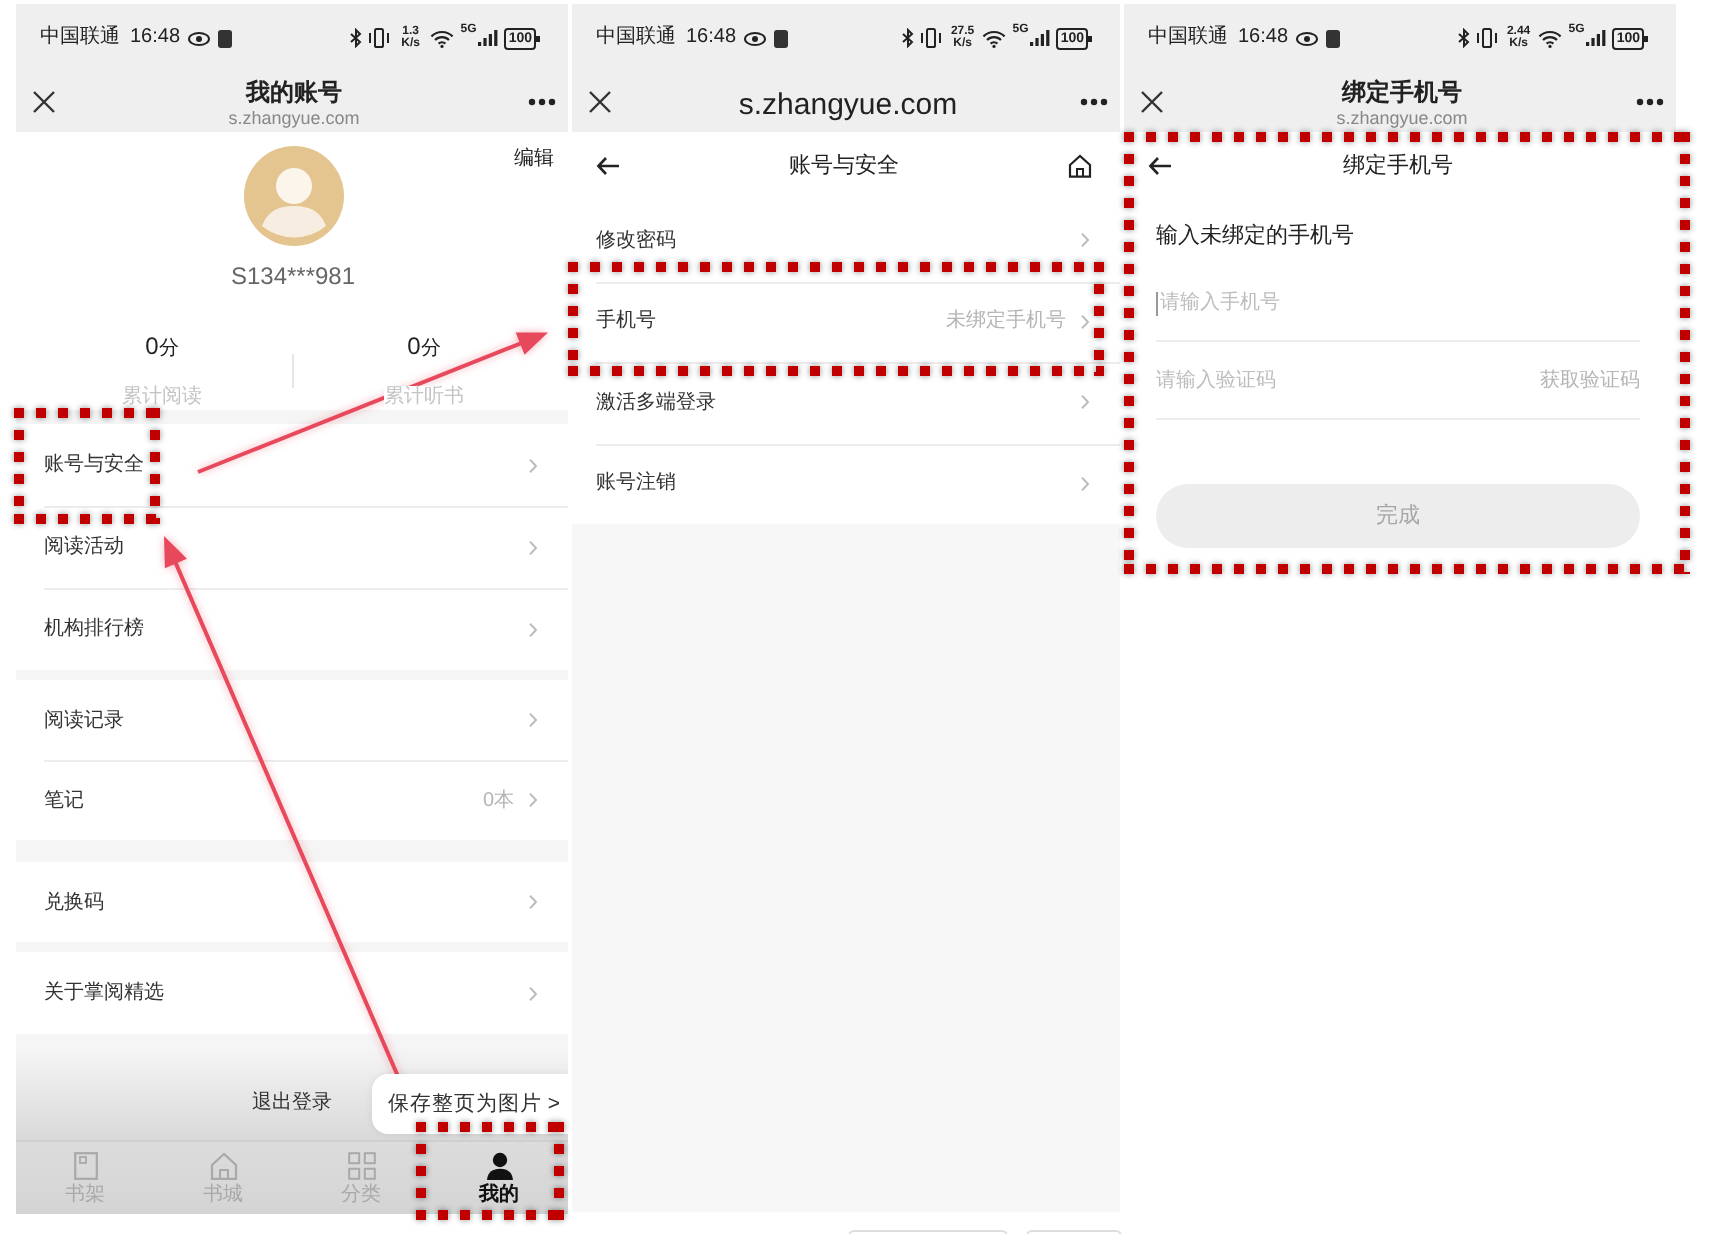 Image resolution: width=1718 pixels, height=1234 pixels. I want to click on section-title: 账号与安全, so click(844, 166).